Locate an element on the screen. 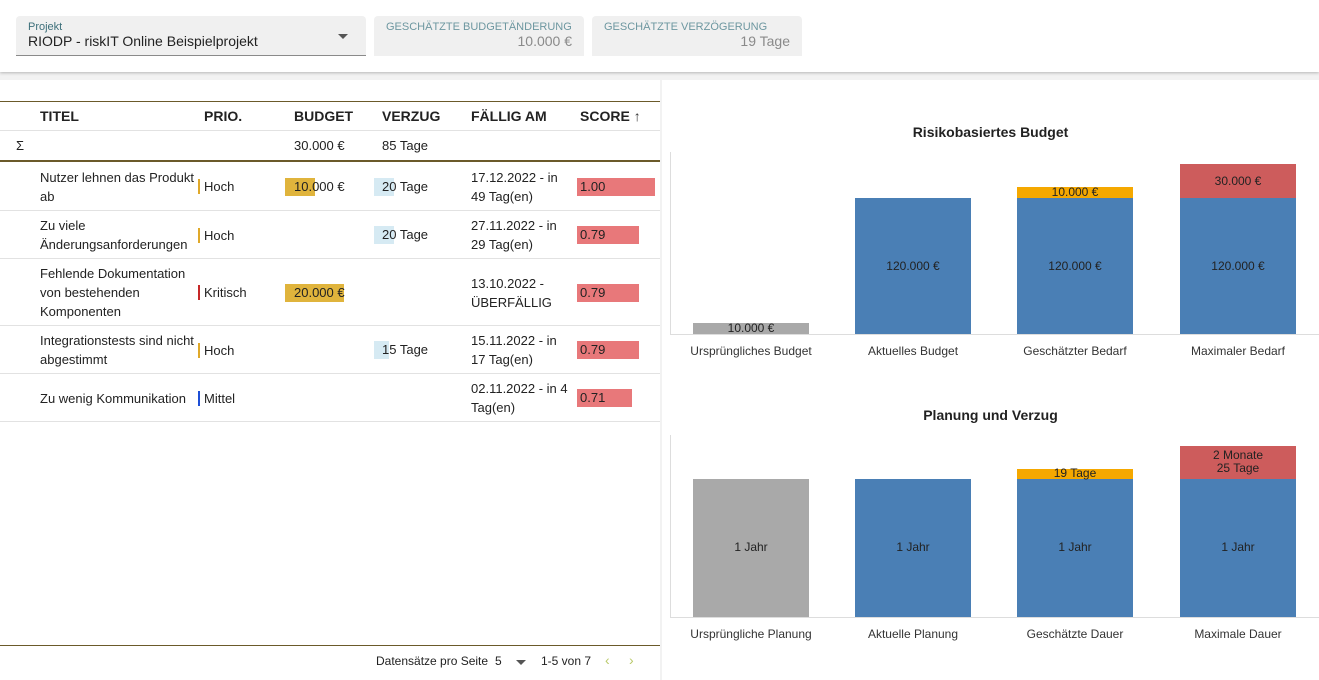 Image resolution: width=1319 pixels, height=680 pixels. rows-per-page-label: Datensätze pro Seite is located at coordinates (432, 661).